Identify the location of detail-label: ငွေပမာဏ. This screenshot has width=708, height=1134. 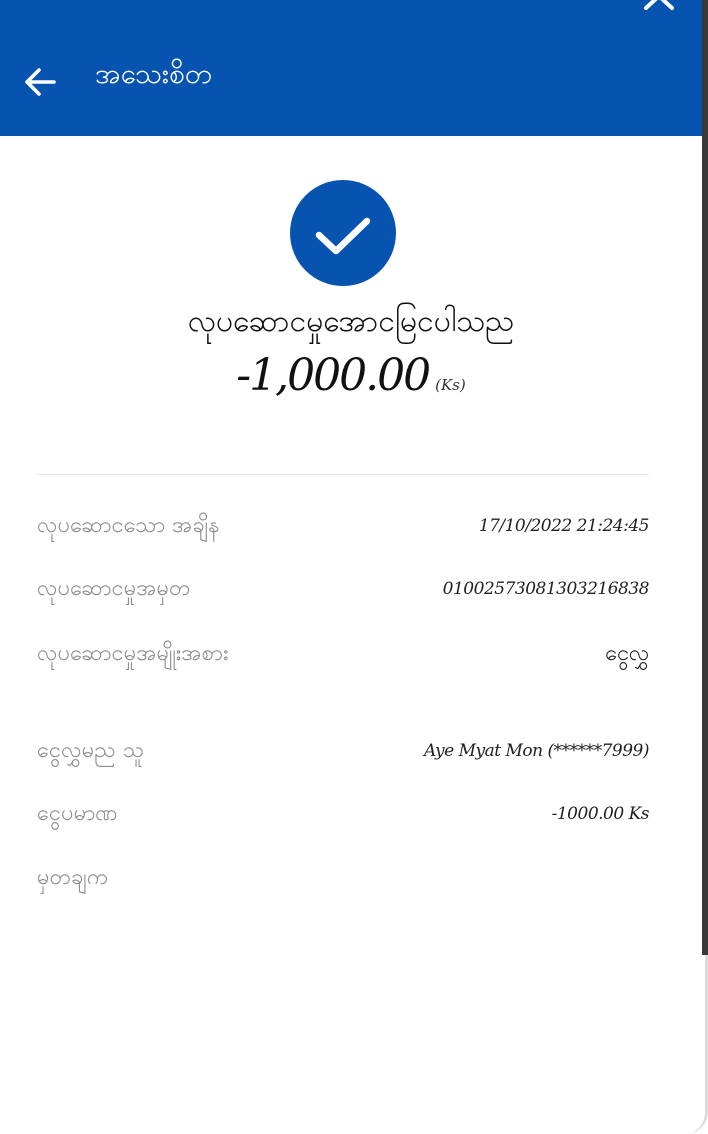
(77, 813).